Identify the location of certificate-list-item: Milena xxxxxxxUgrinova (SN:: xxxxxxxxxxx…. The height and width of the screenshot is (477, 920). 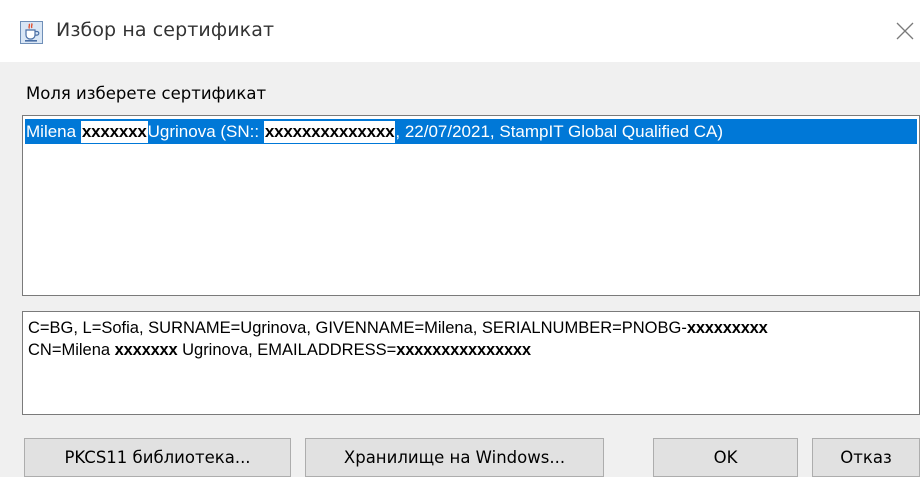
(471, 131).